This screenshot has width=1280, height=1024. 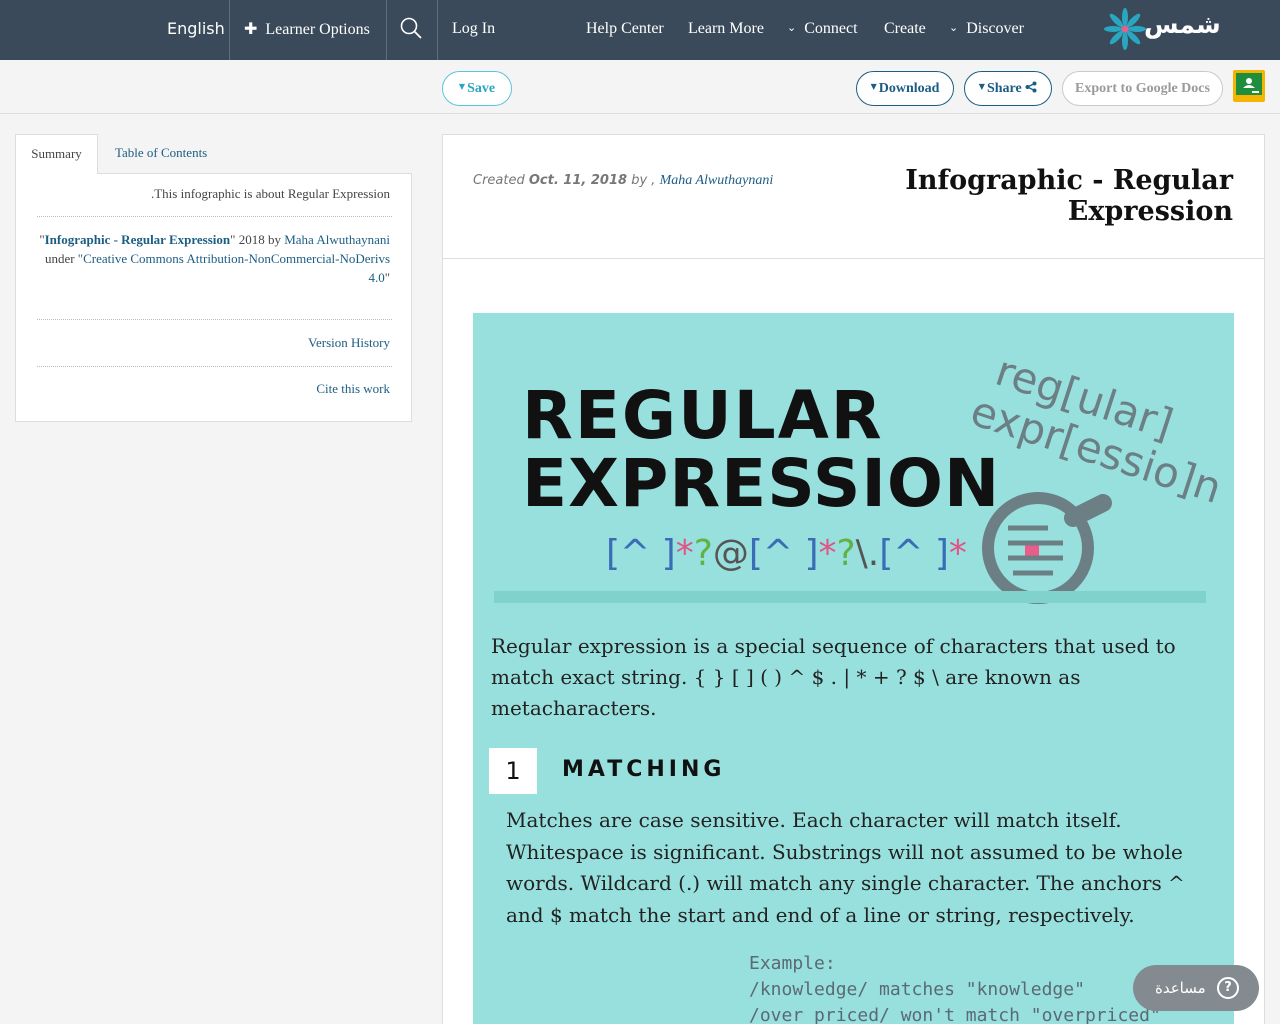 What do you see at coordinates (1004, 88) in the screenshot?
I see `share-label: Share` at bounding box center [1004, 88].